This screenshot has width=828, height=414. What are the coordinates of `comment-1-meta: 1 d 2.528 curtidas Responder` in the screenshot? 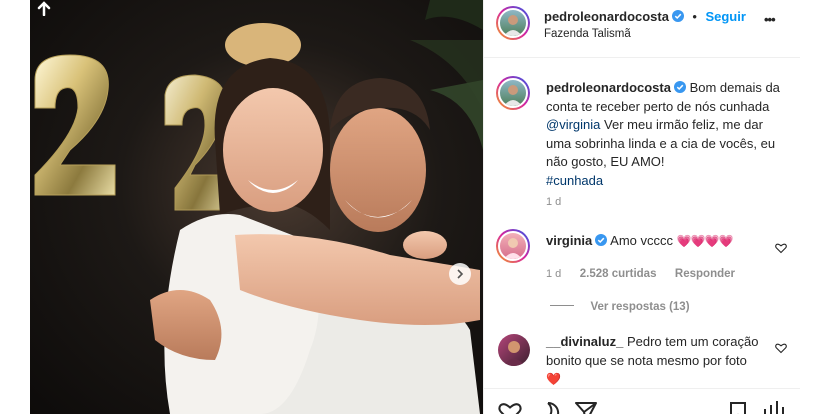 It's located at (640, 273).